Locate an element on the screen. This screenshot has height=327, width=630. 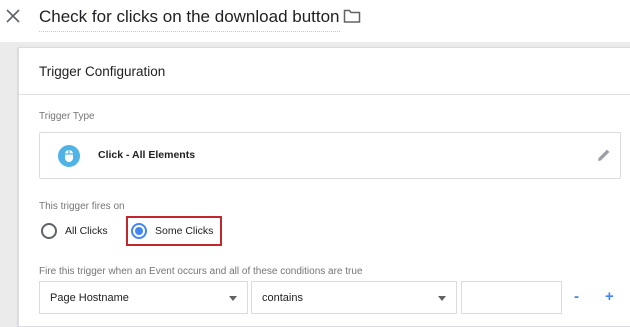
condition-value-input is located at coordinates (511, 297).